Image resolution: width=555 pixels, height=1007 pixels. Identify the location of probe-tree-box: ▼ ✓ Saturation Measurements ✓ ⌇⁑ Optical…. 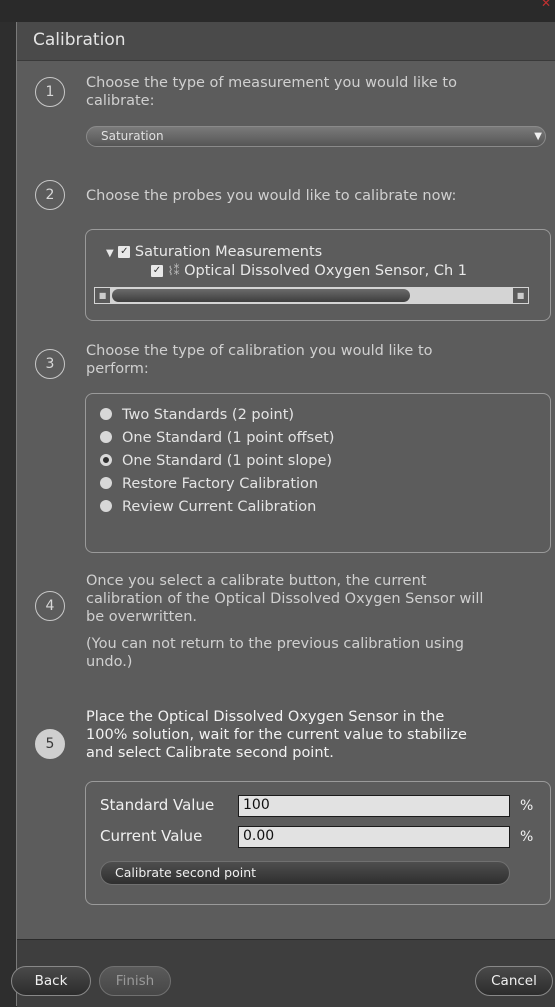
(318, 275).